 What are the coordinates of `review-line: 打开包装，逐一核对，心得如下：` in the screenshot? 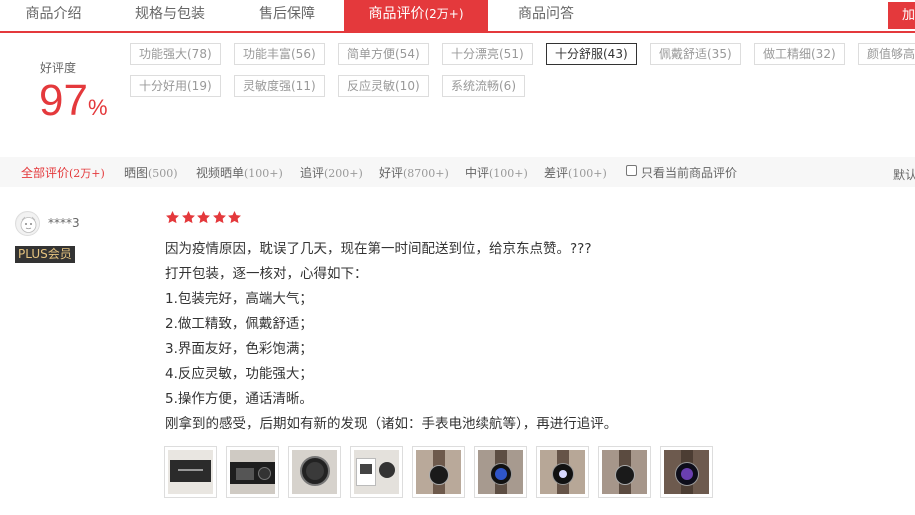 It's located at (266, 274).